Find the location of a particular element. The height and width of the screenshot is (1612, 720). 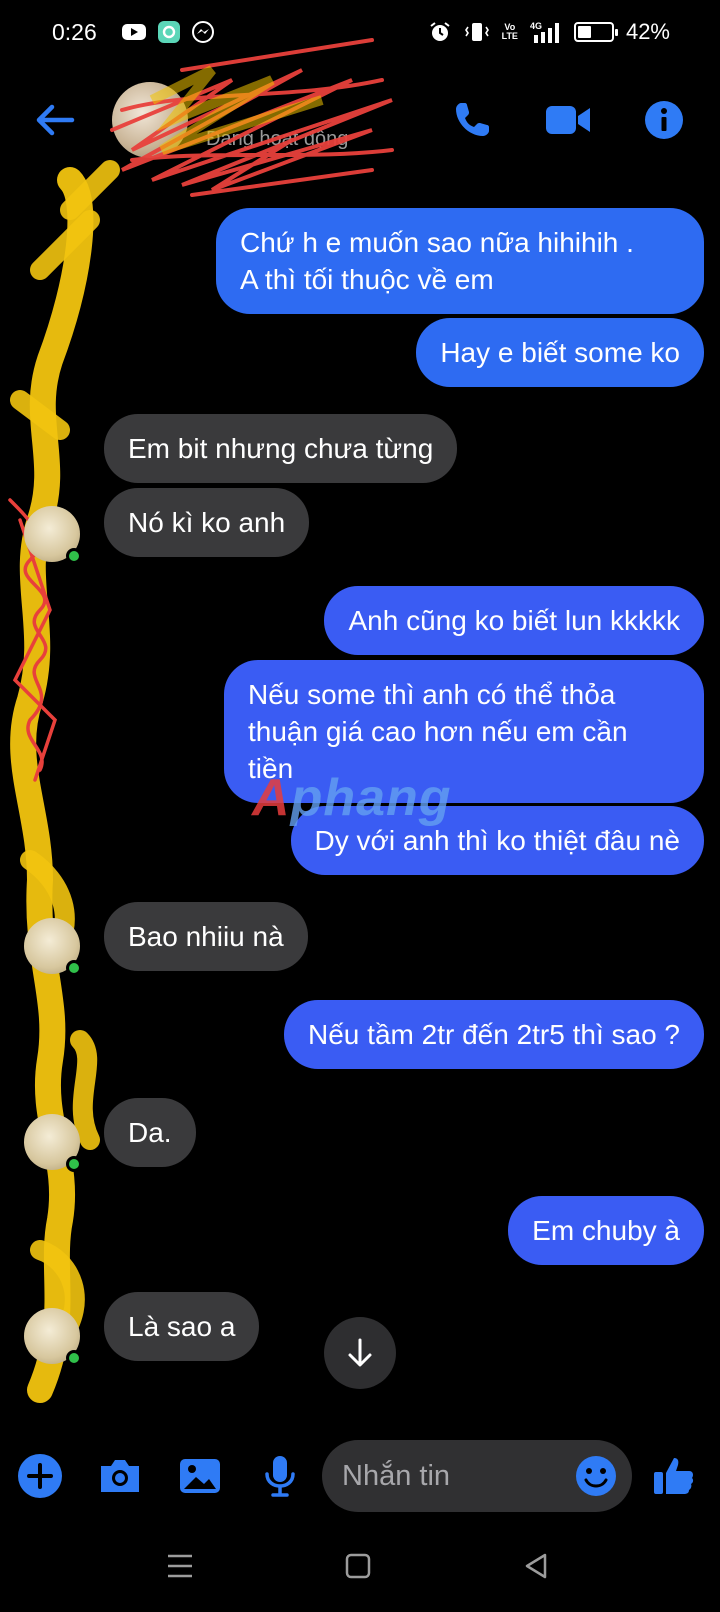

back-arrow-icon is located at coordinates (55, 120).